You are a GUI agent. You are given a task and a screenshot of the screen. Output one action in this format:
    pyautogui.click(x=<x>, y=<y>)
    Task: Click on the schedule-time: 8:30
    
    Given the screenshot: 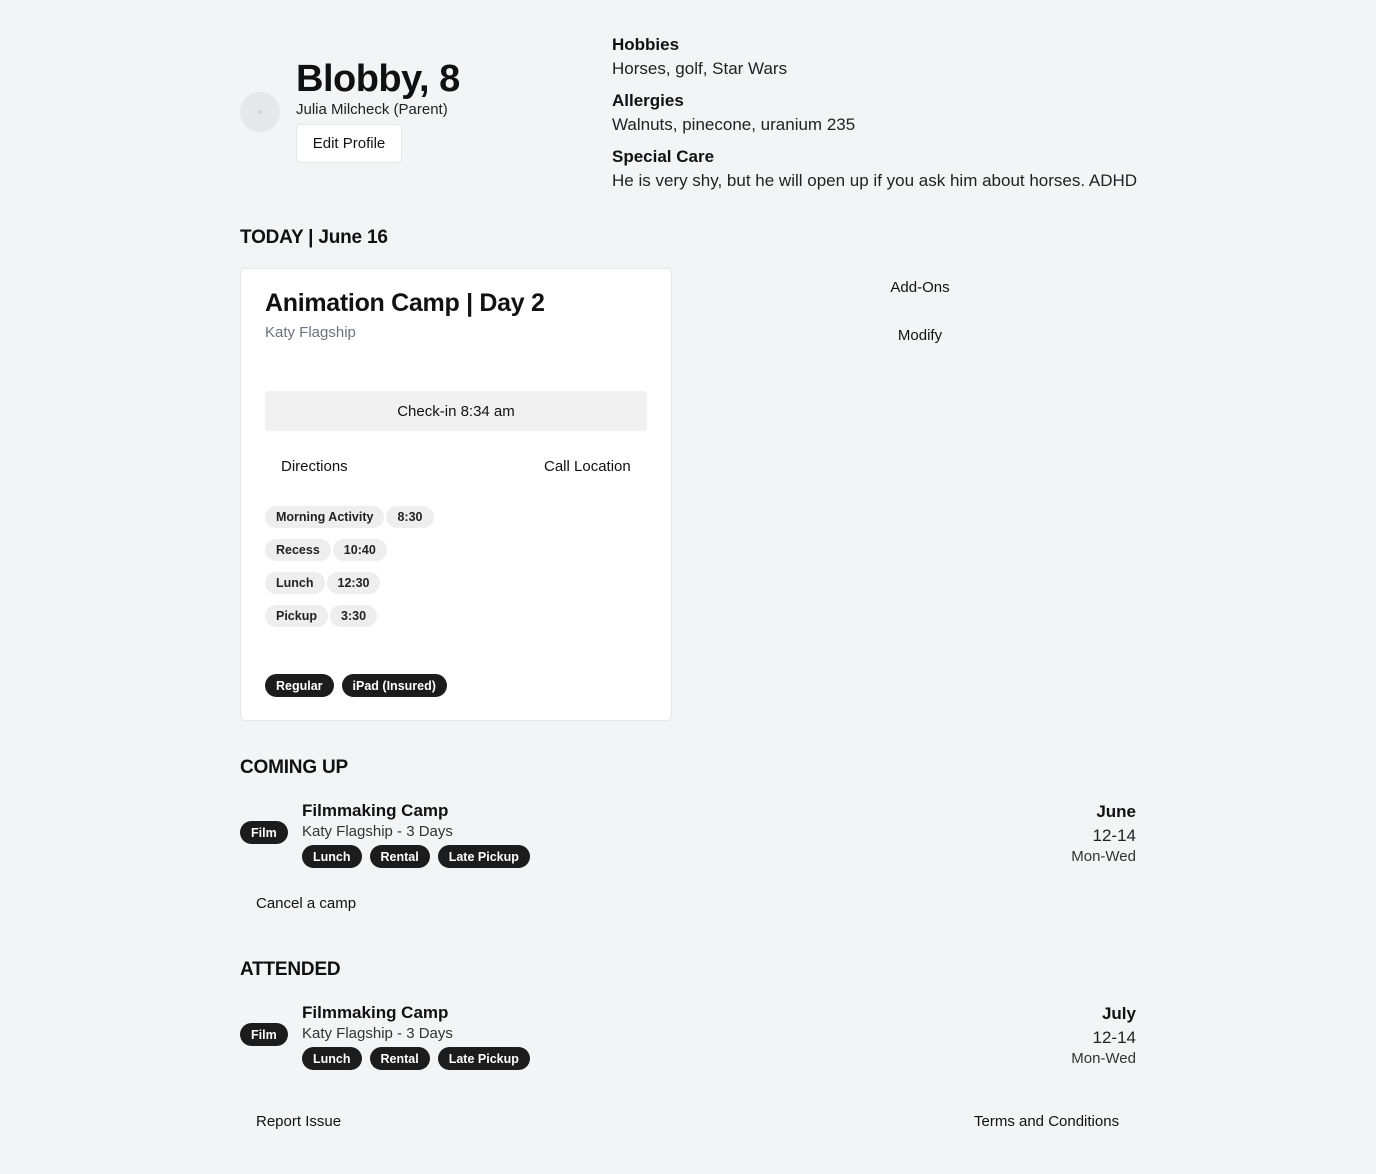 What is the action you would take?
    pyautogui.click(x=410, y=517)
    